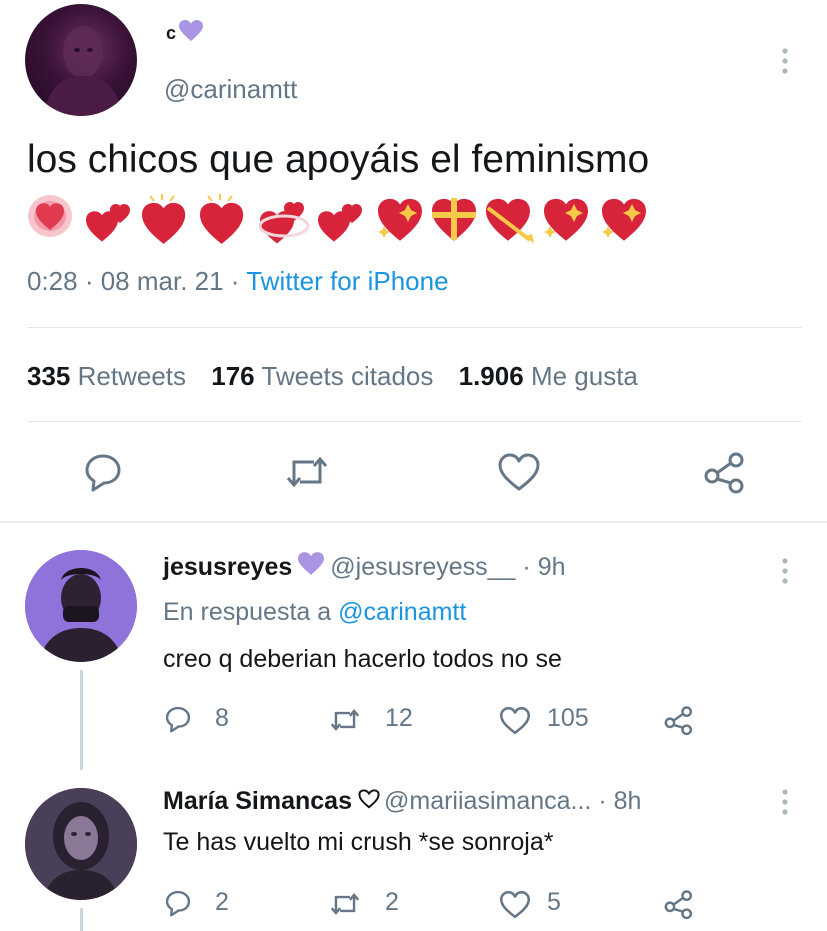 The height and width of the screenshot is (931, 827). I want to click on tweet-source-link: Twitter for iPhone, so click(347, 281).